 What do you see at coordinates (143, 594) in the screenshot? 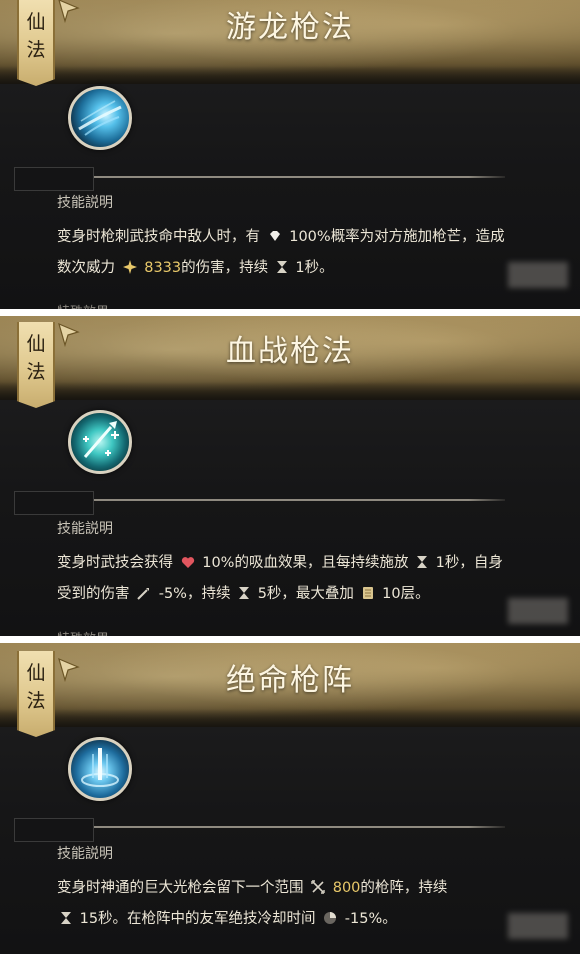
I see `sword-icon` at bounding box center [143, 594].